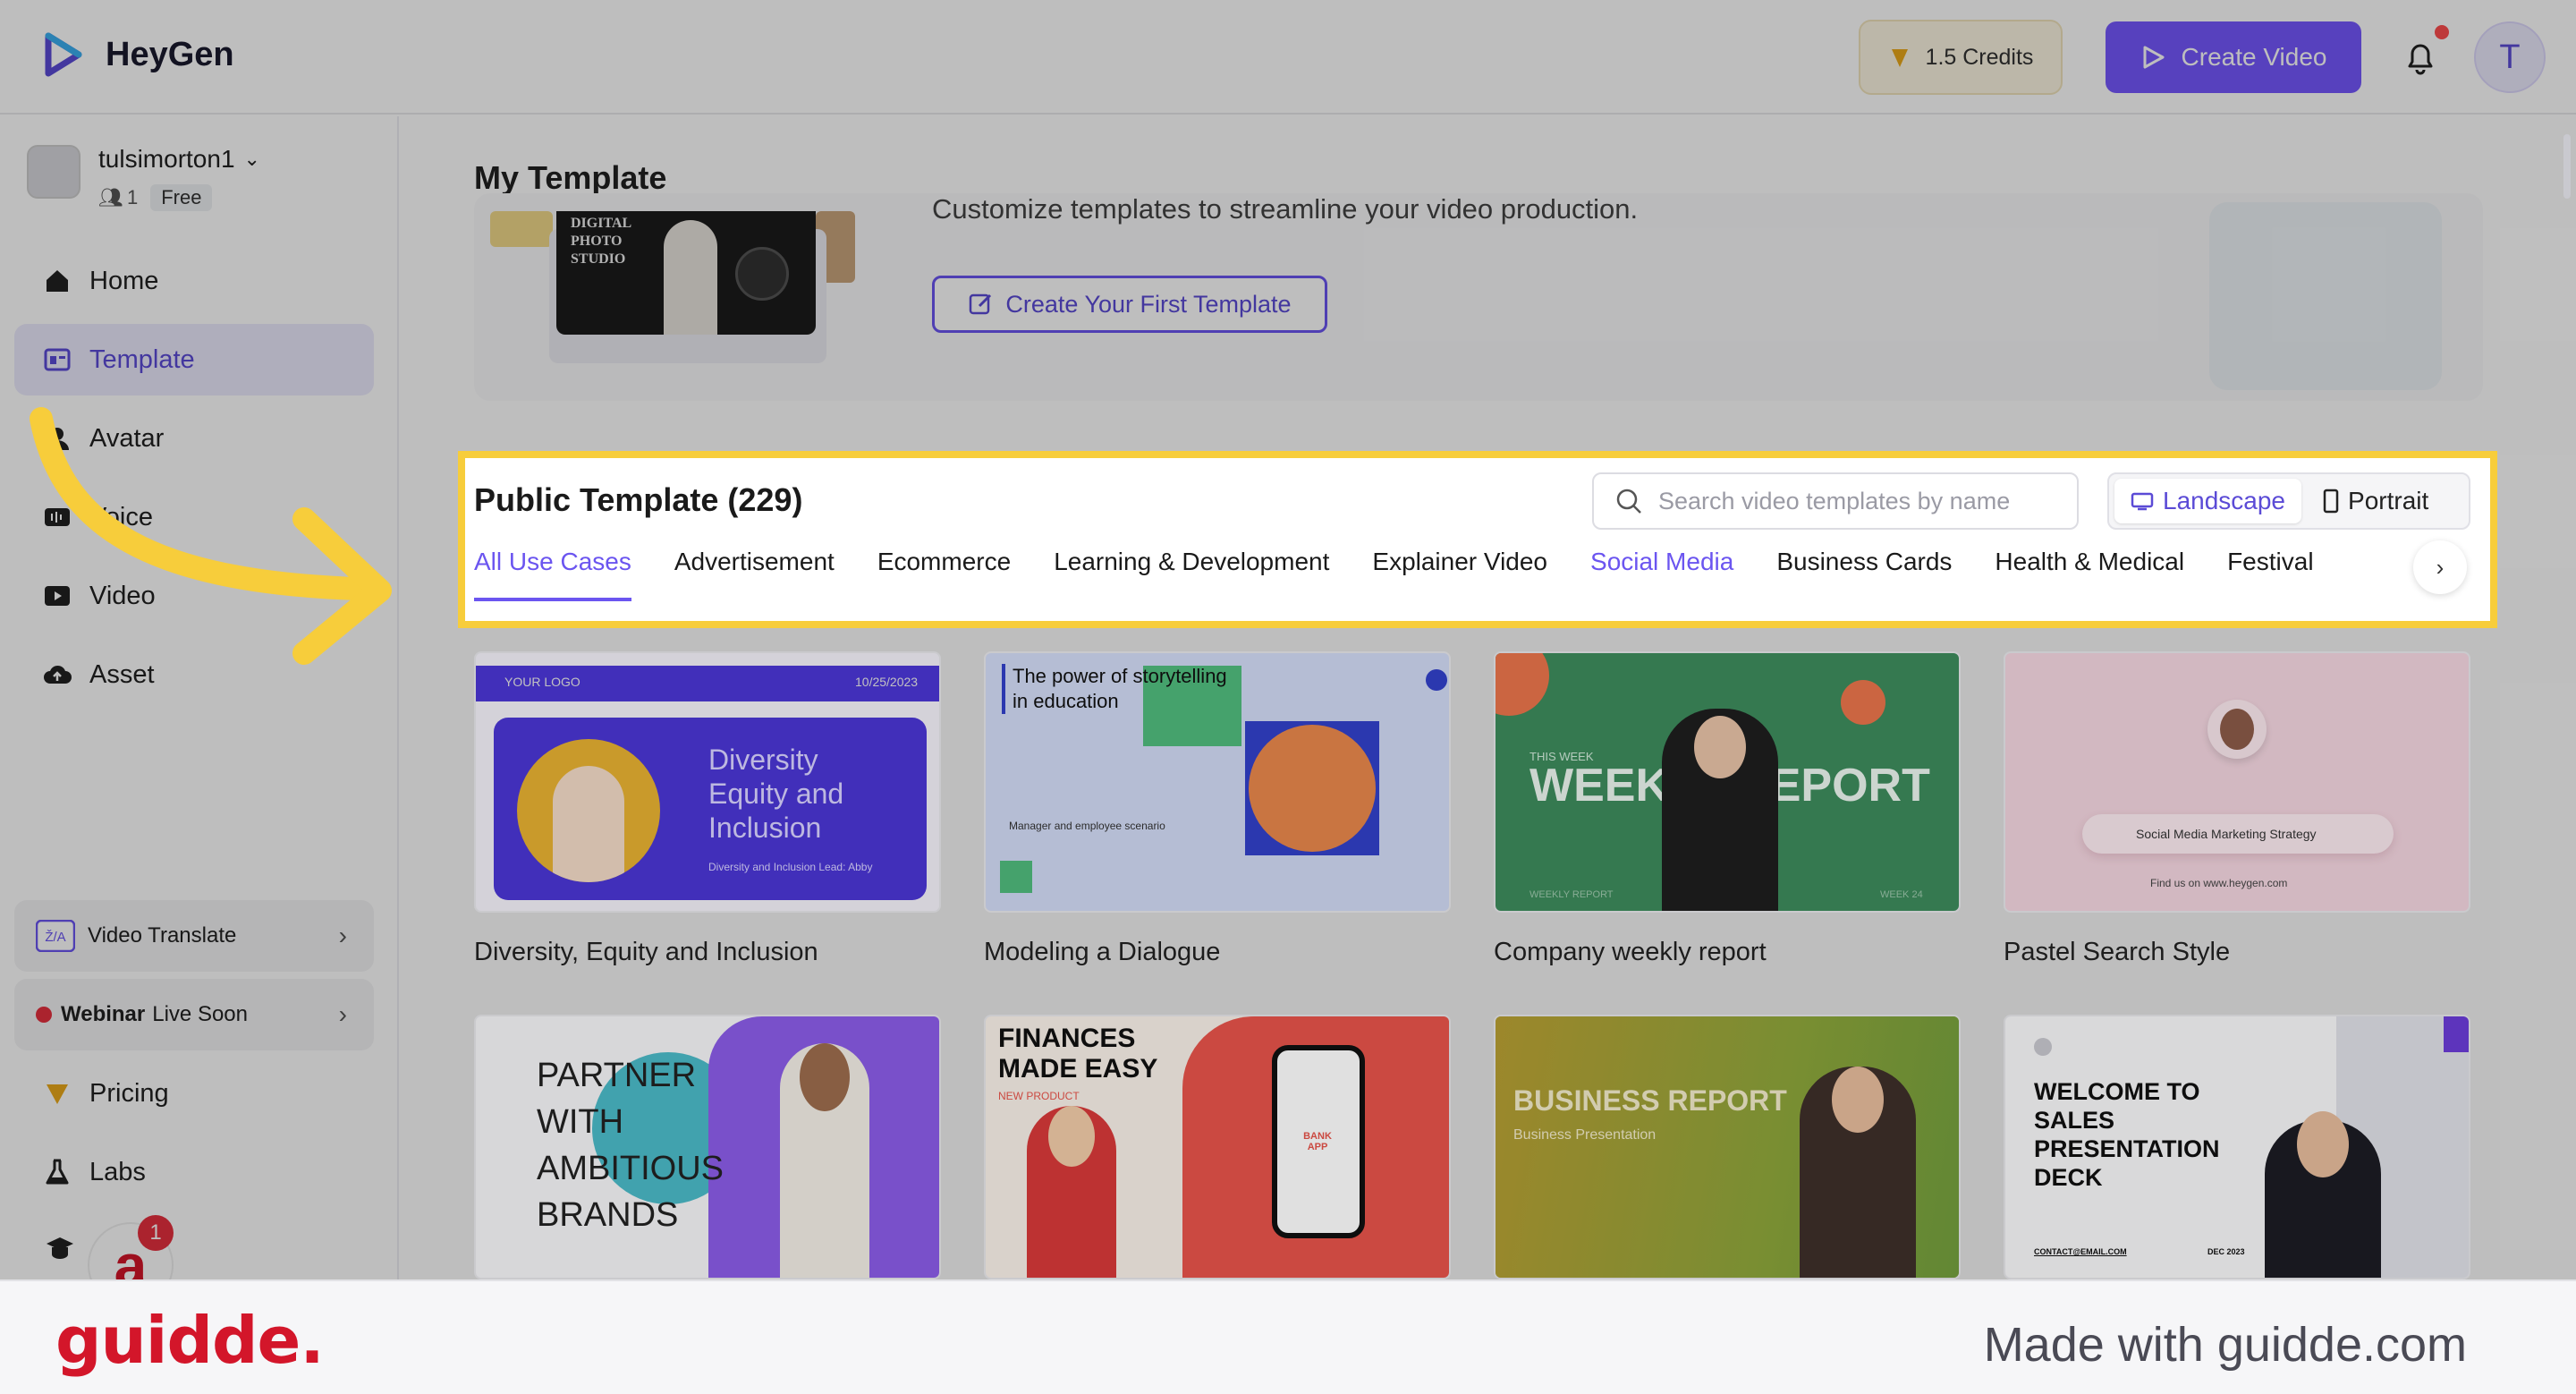 The width and height of the screenshot is (2576, 1394). I want to click on search-input, so click(1864, 501).